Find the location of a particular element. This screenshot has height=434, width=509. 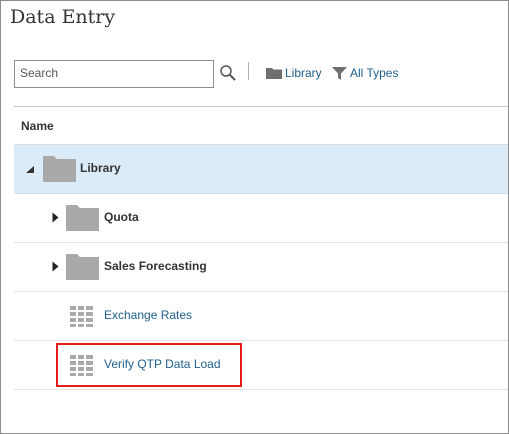

search-input is located at coordinates (112, 73).